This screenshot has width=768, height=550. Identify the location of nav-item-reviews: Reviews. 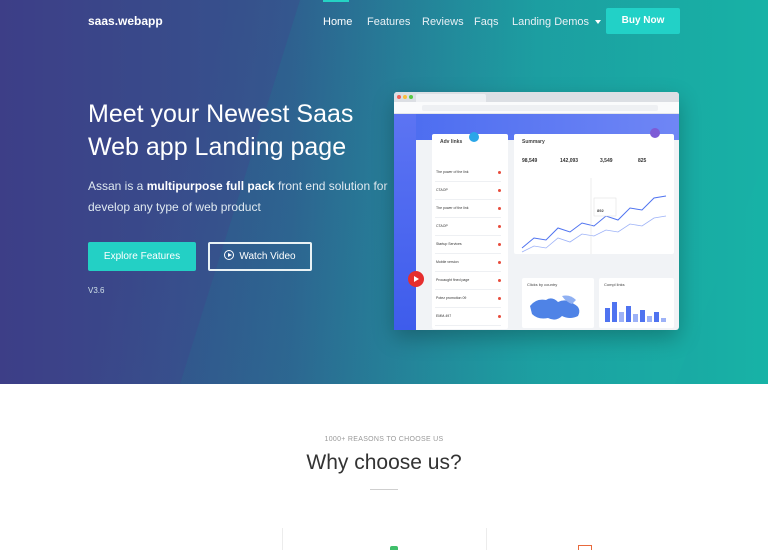
(443, 22).